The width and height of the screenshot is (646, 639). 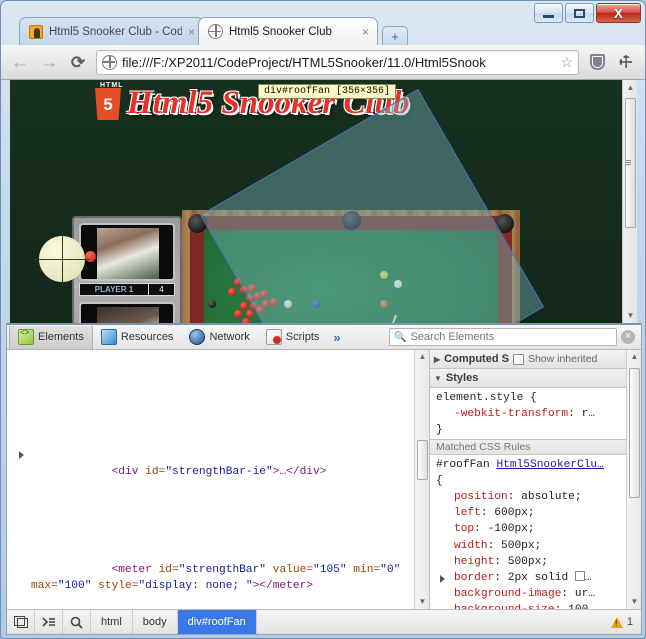 I want to click on tab-title: Html5 Snooker Club, so click(x=280, y=31).